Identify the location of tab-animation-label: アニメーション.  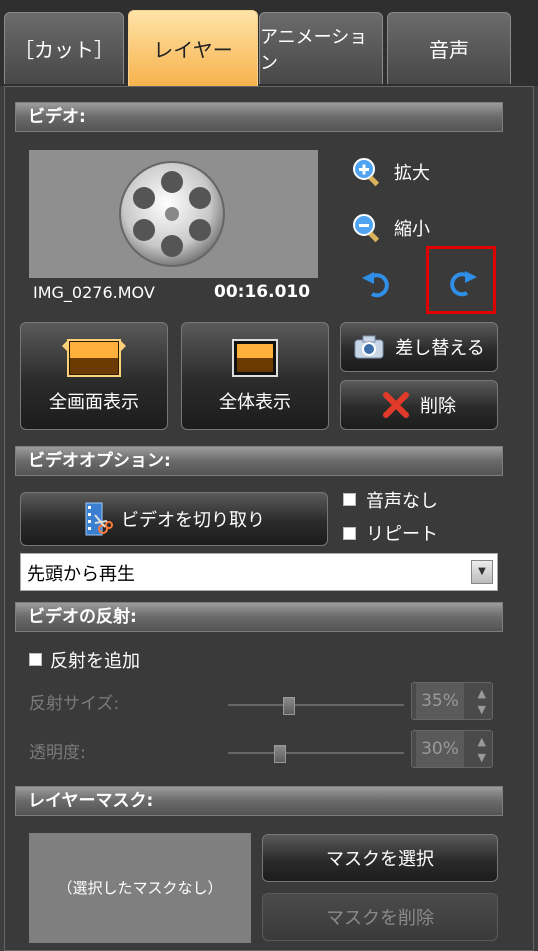
(314, 50).